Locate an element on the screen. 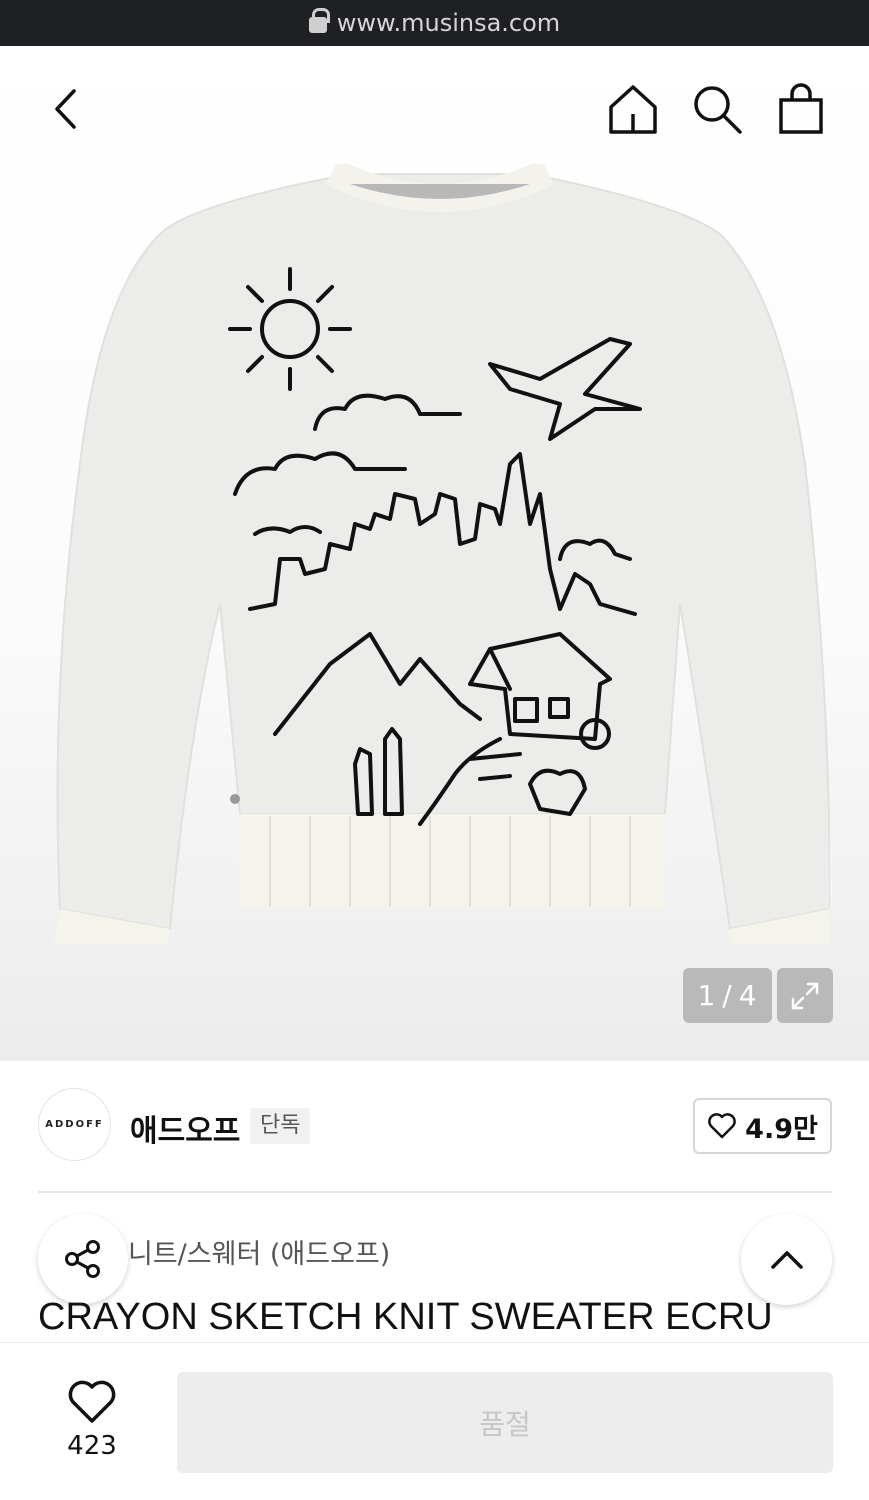  cart-button is located at coordinates (801, 109).